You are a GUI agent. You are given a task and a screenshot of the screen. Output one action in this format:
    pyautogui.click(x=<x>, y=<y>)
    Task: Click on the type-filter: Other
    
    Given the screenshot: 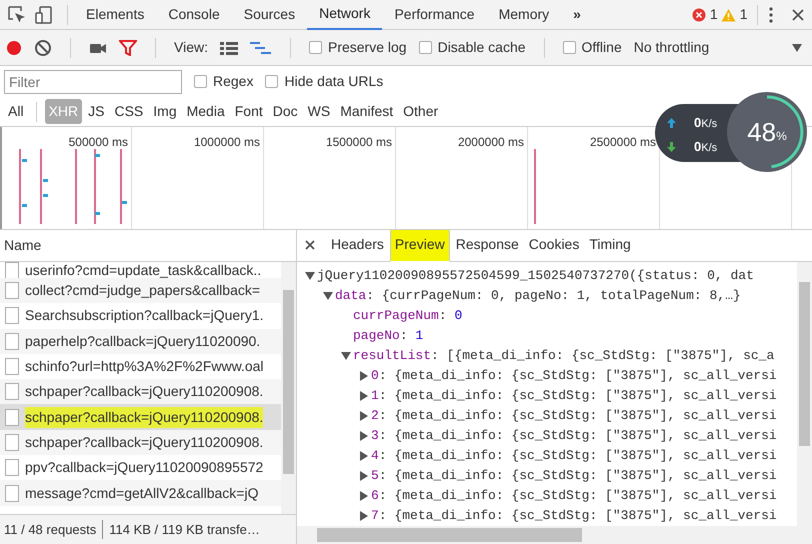 What is the action you would take?
    pyautogui.click(x=420, y=111)
    